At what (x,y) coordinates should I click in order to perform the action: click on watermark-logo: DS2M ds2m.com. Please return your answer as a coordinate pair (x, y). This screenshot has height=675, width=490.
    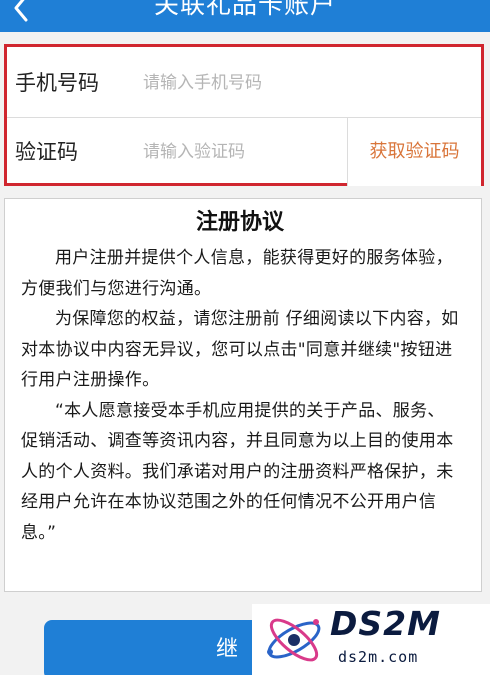
    Looking at the image, I should click on (371, 639).